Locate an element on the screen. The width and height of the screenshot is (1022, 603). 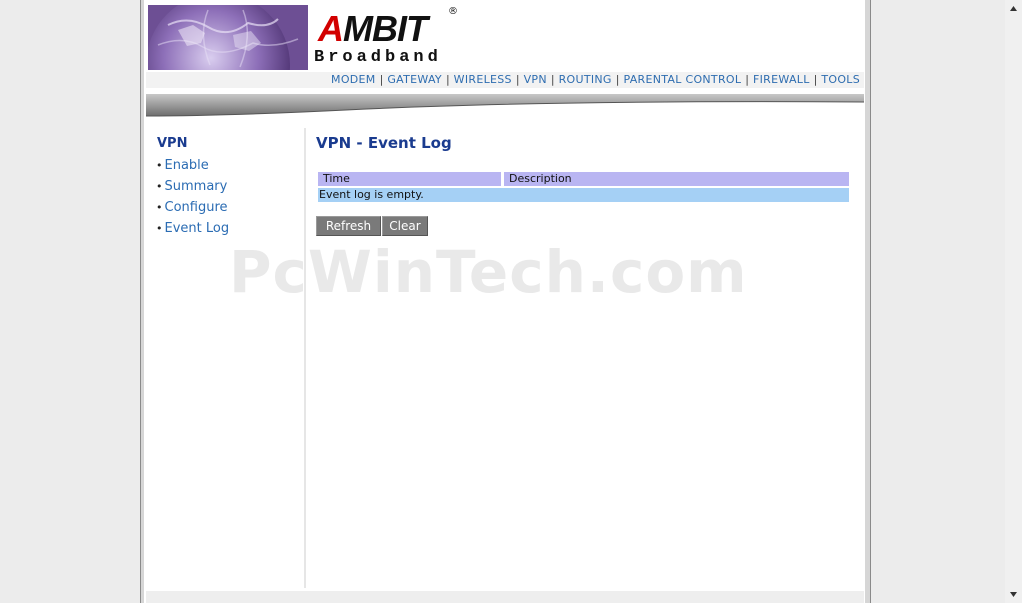
sidebar-item-label: Configure is located at coordinates (196, 207).